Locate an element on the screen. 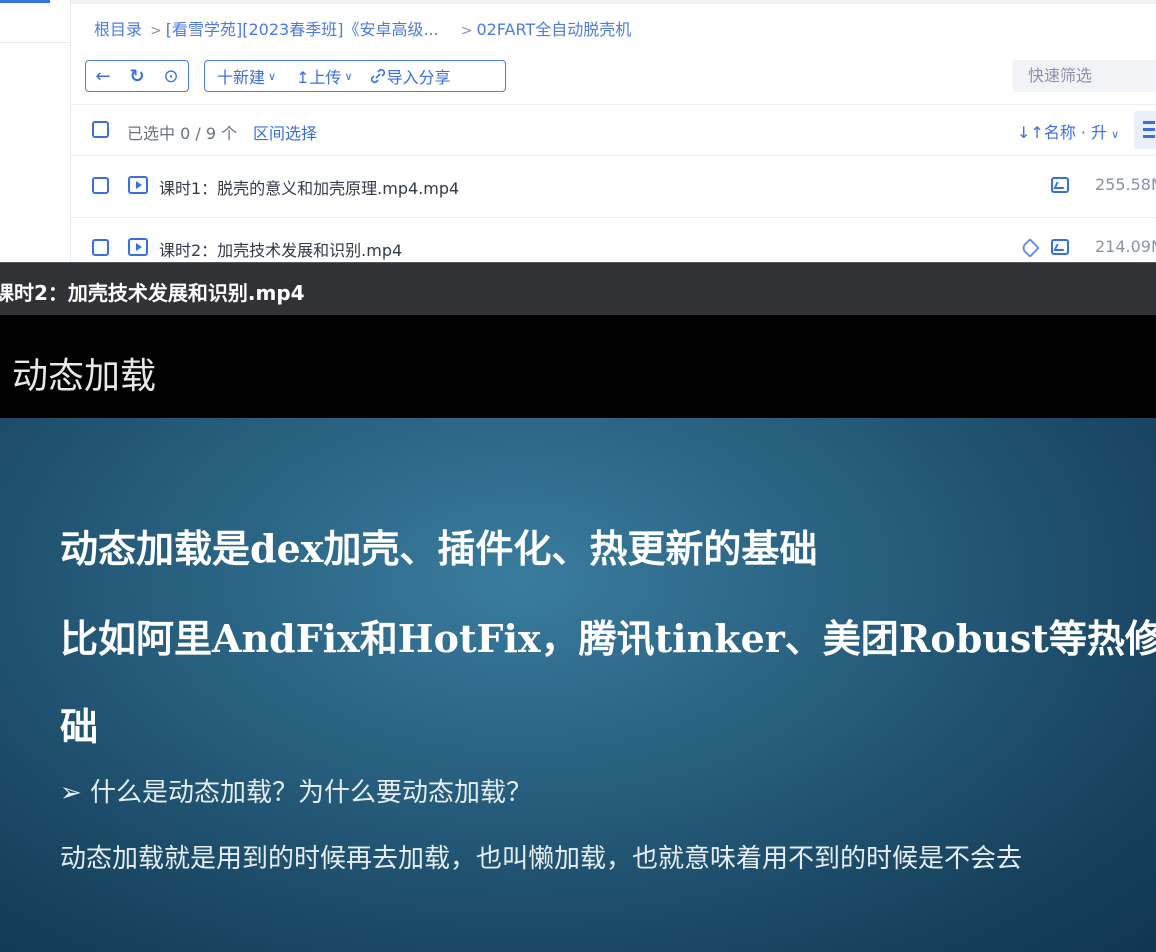 The width and height of the screenshot is (1156, 952). nav-button-group: ← ↻ ⊙ is located at coordinates (137, 76).